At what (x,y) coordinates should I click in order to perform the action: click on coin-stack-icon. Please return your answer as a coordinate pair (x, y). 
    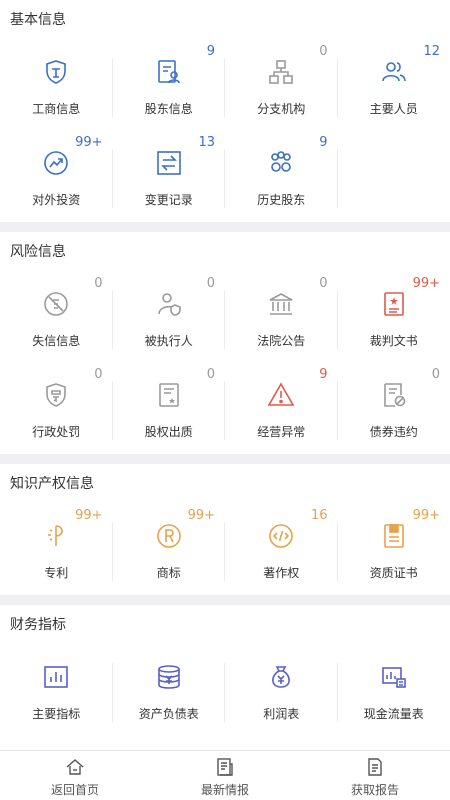
    Looking at the image, I should click on (169, 677).